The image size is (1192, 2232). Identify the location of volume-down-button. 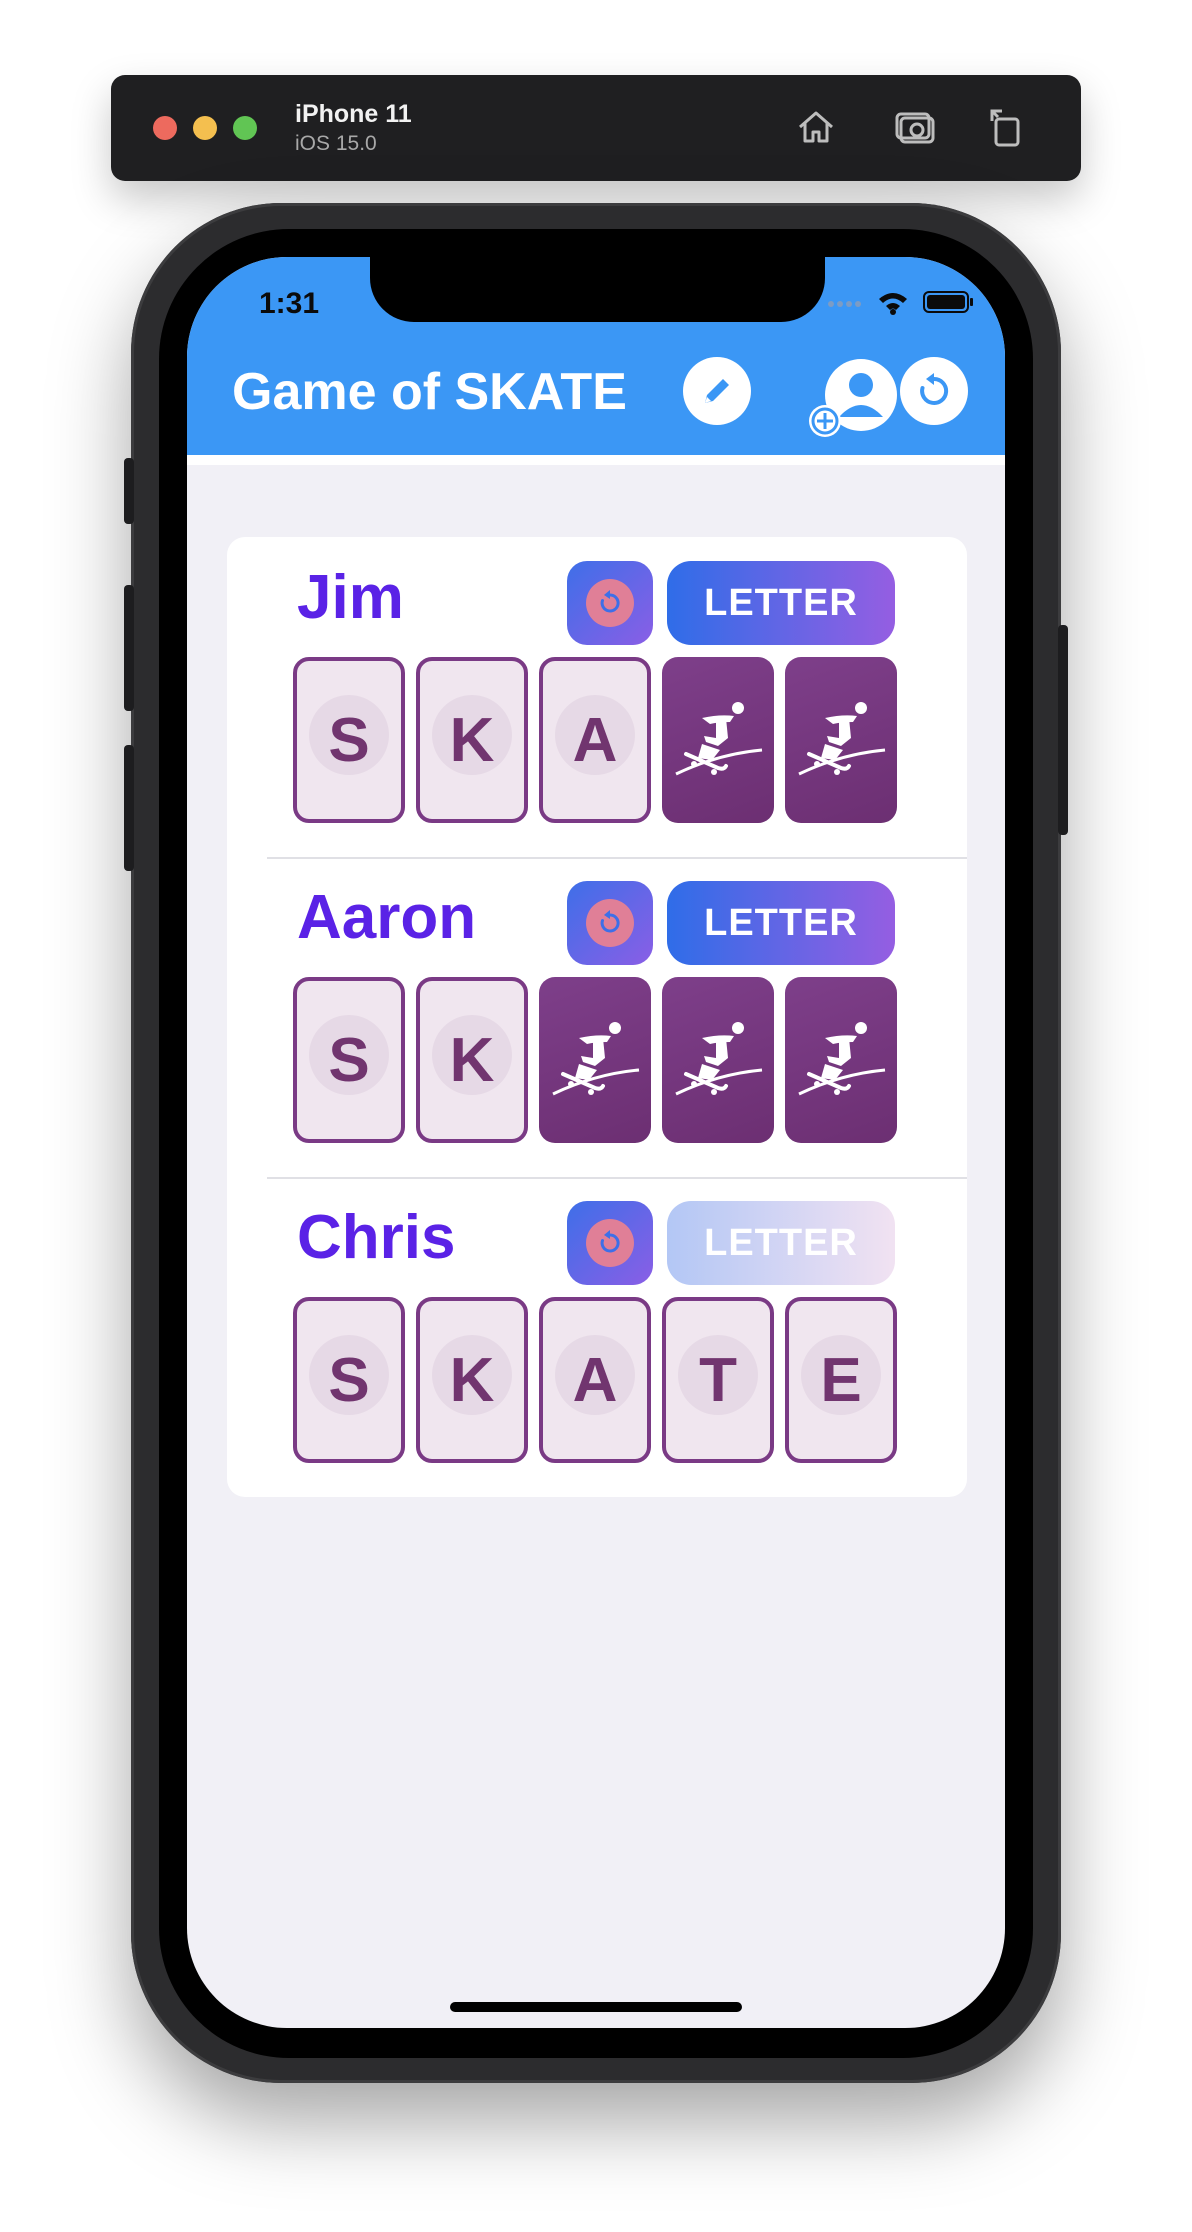
(129, 808).